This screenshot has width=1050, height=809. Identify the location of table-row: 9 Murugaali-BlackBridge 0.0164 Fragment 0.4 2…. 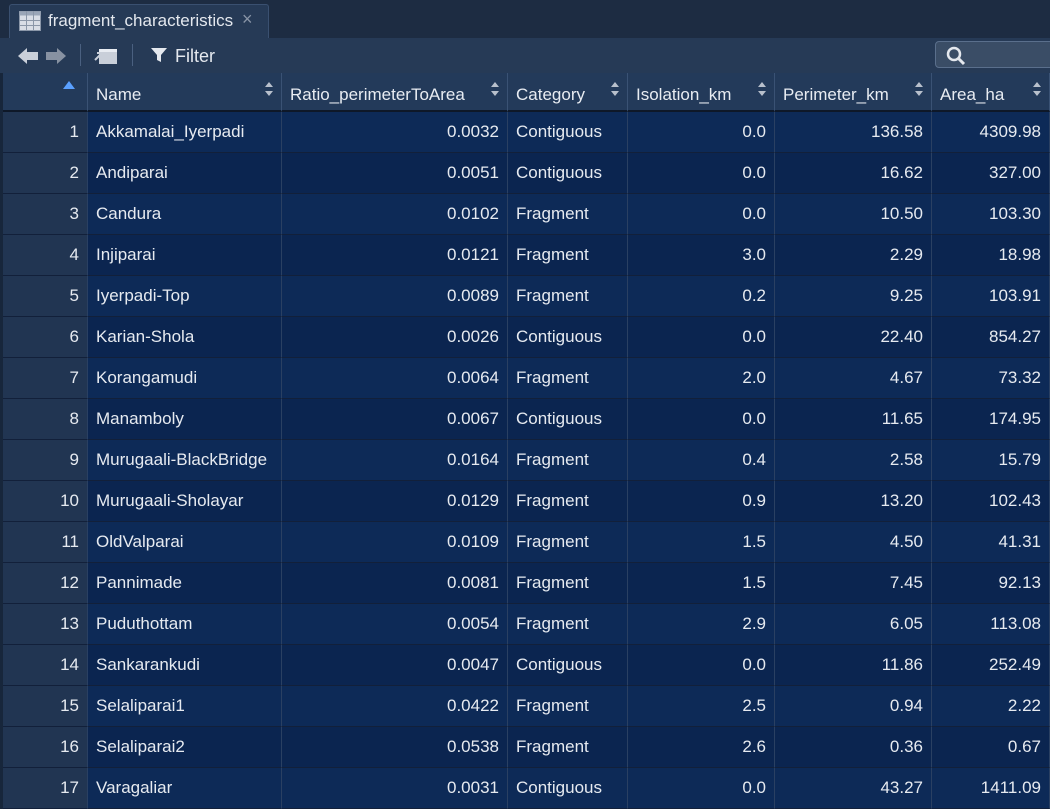
(526, 460).